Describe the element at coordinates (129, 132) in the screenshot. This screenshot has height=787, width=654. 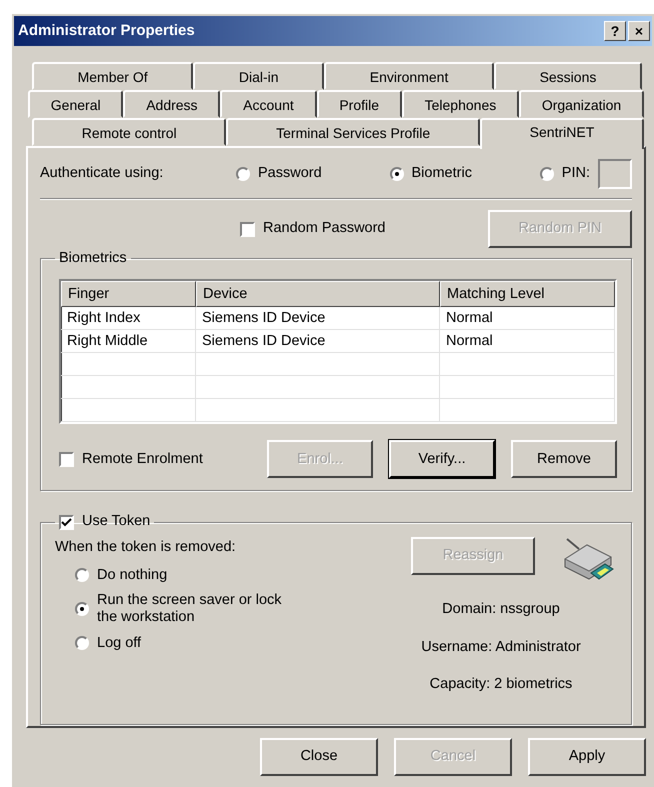
I see `tab: Remote control` at that location.